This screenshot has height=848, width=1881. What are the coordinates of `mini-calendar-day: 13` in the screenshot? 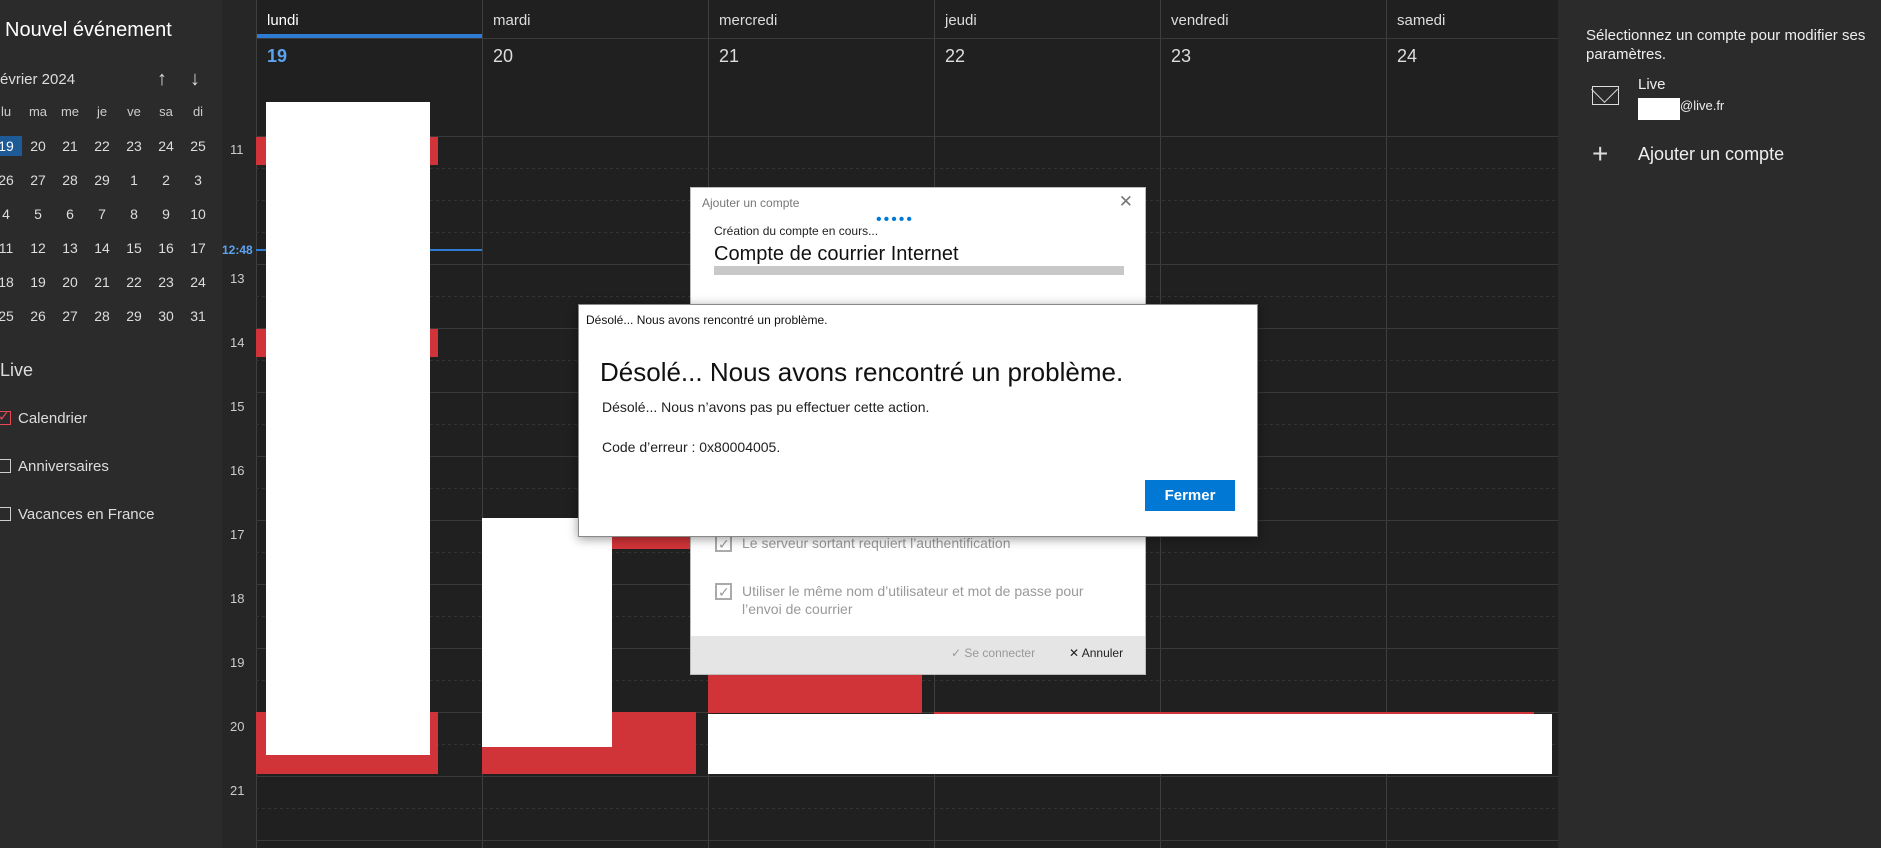 It's located at (70, 248).